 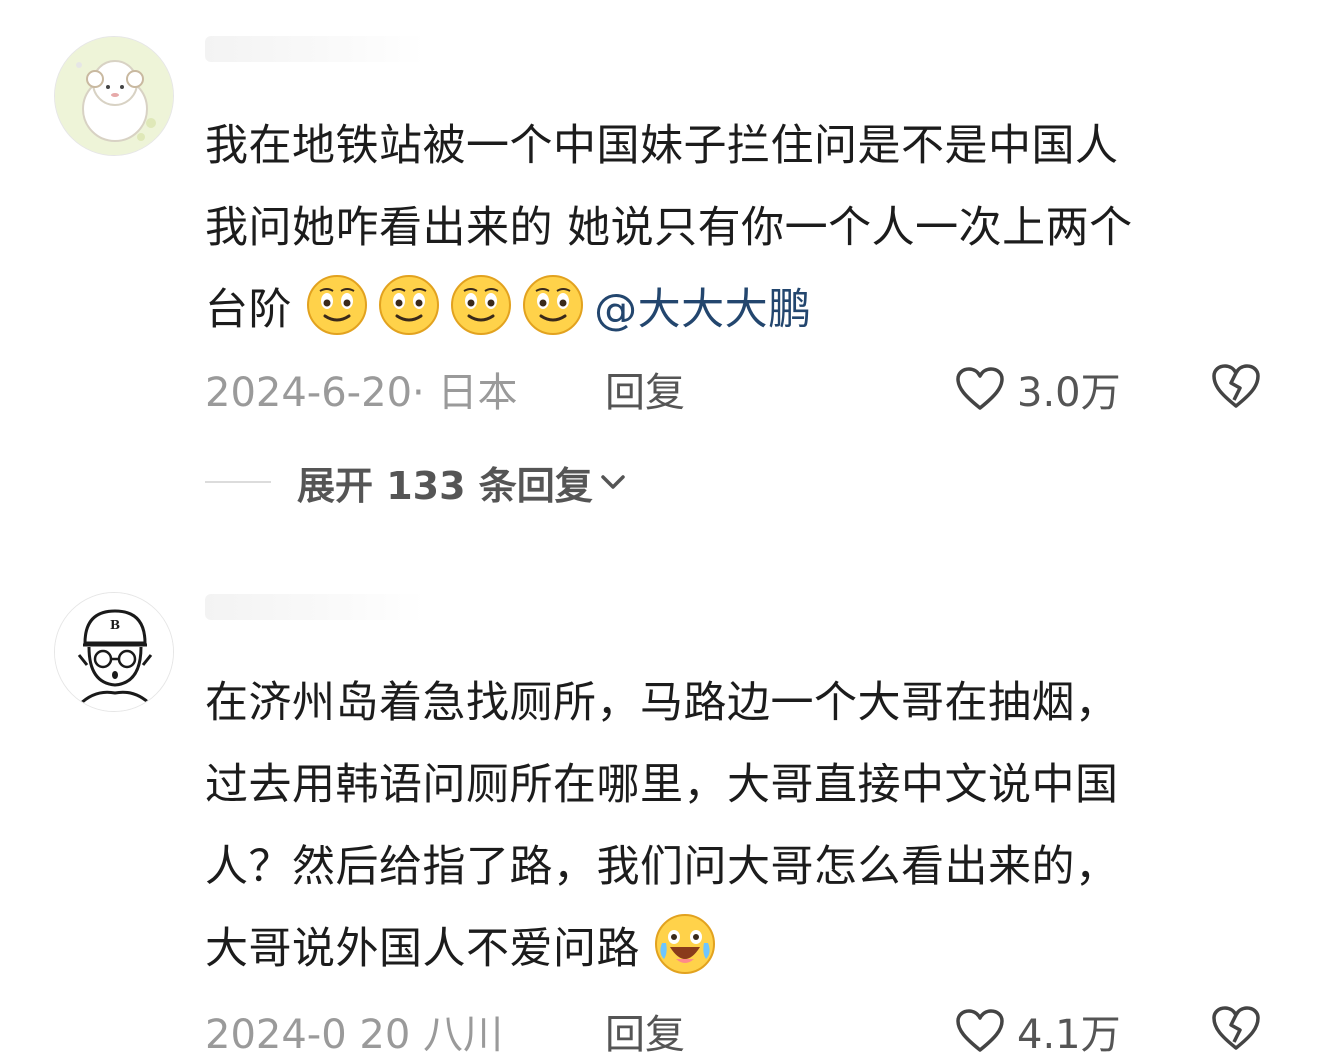 I want to click on comment-line: 过去用韩语问厕所在哪里，大哥直接中文说中国, so click(x=662, y=785).